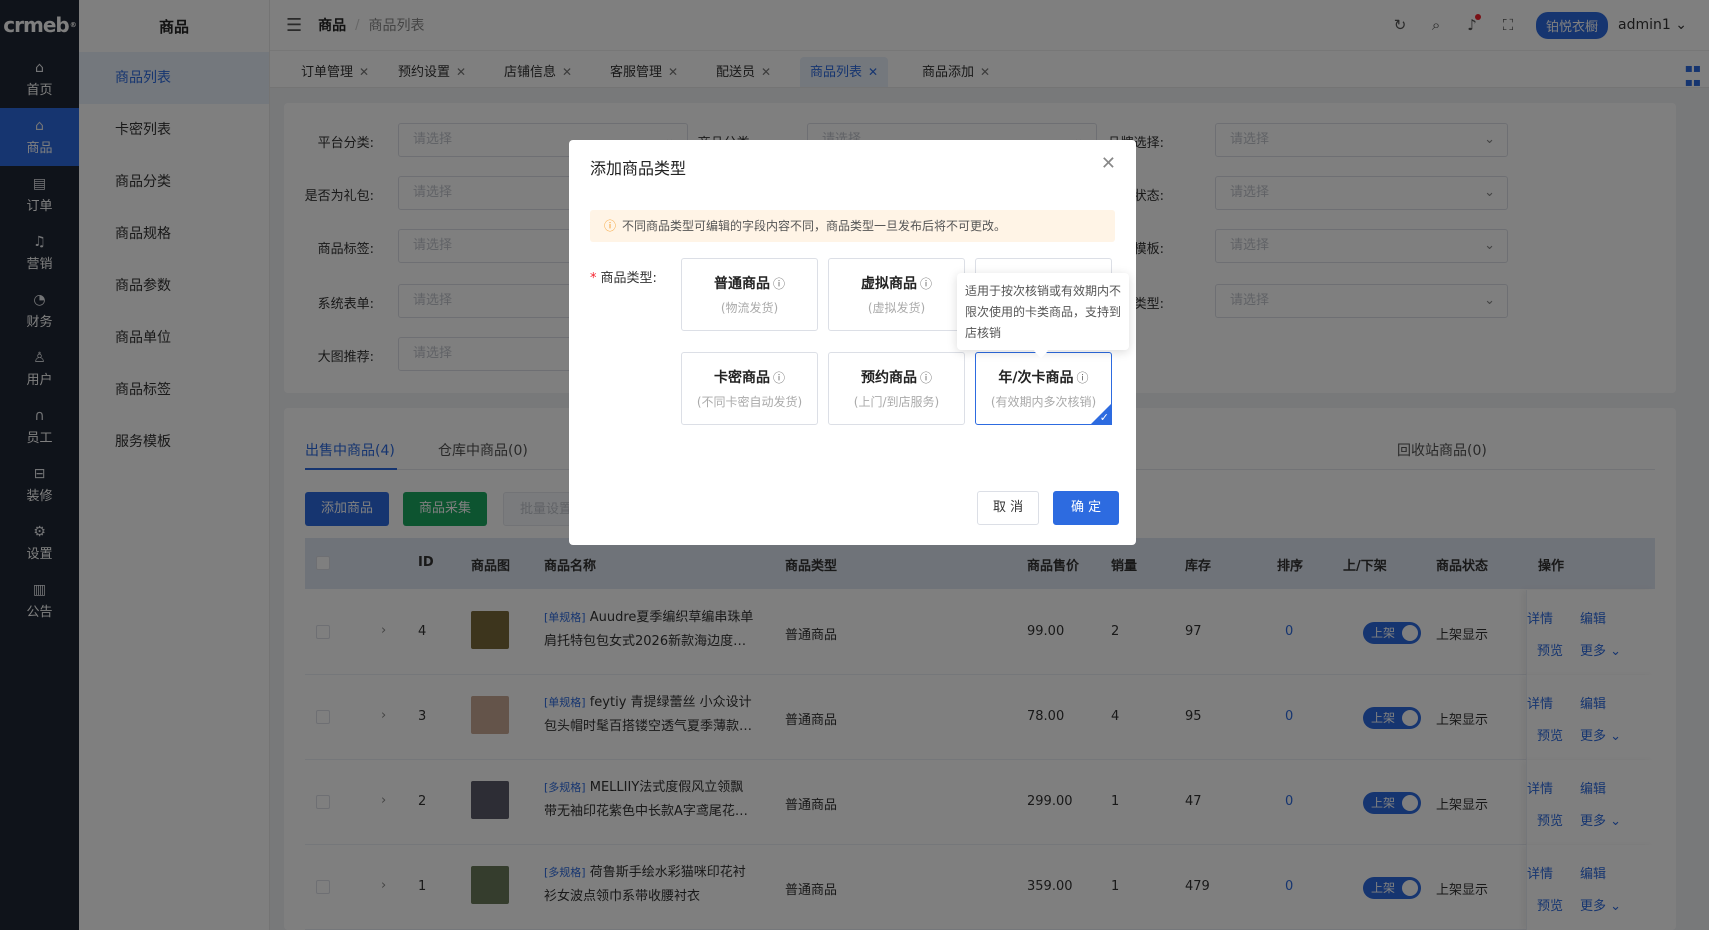 This screenshot has height=930, width=1709. I want to click on checkmark-icon: ✓, so click(1104, 417).